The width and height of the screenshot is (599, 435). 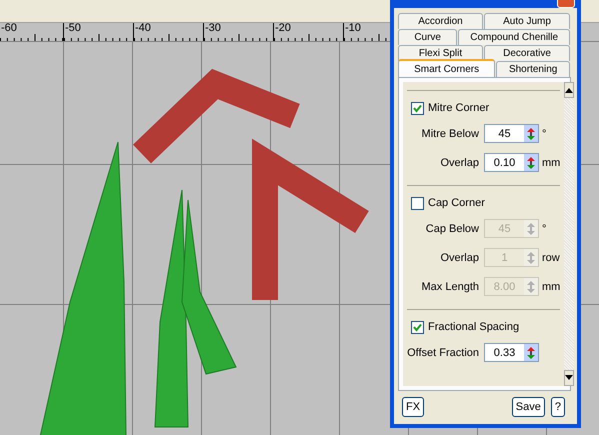 I want to click on spin-field: 0.33, so click(x=511, y=352).